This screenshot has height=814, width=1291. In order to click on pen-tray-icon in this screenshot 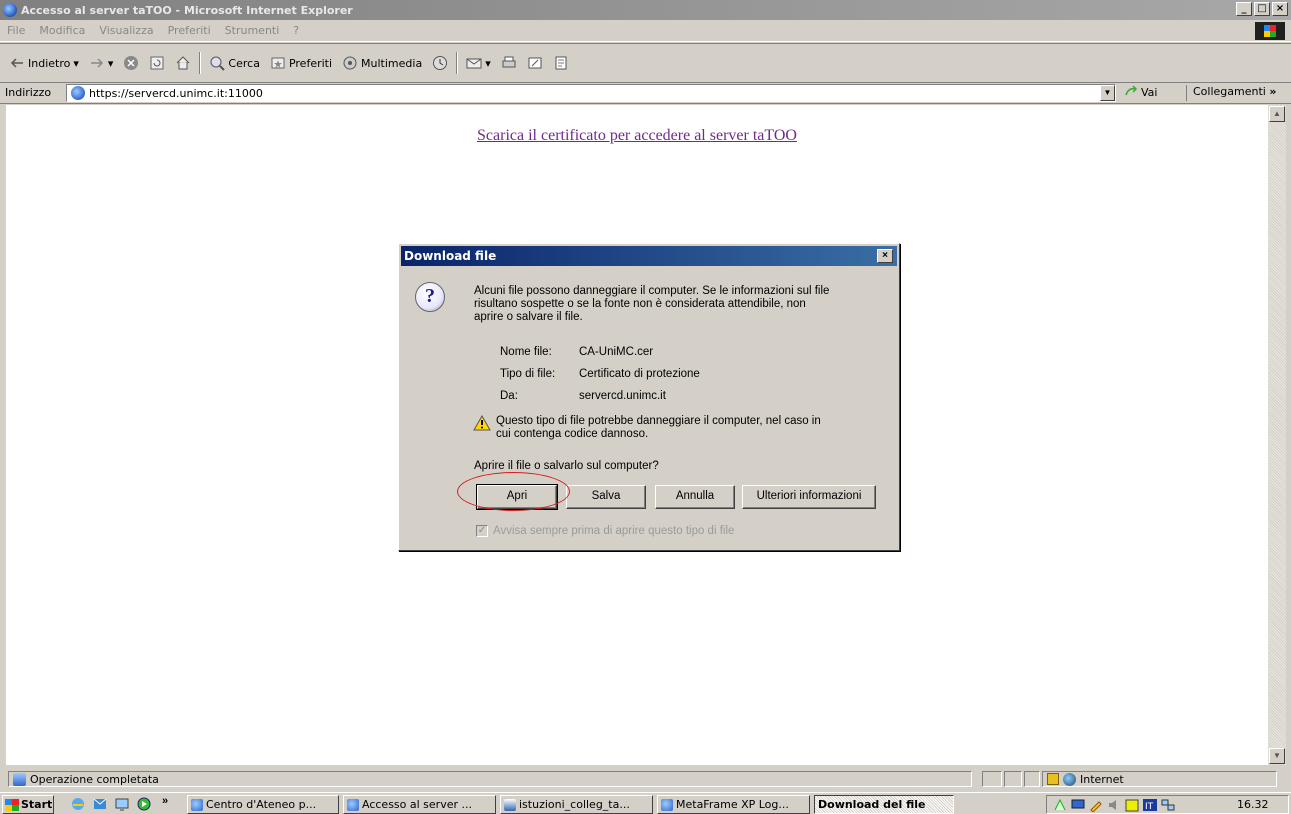, I will do `click(1096, 805)`.